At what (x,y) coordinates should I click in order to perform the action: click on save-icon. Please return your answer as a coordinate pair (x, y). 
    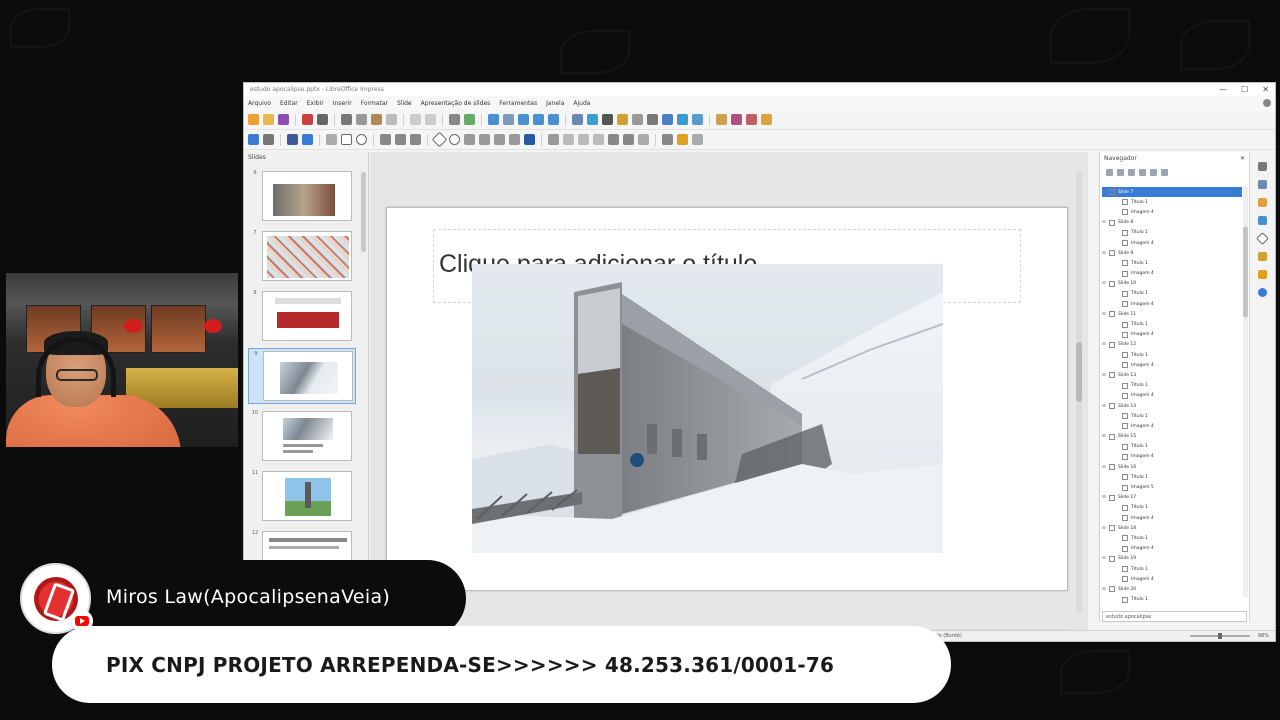
    Looking at the image, I should click on (283, 119).